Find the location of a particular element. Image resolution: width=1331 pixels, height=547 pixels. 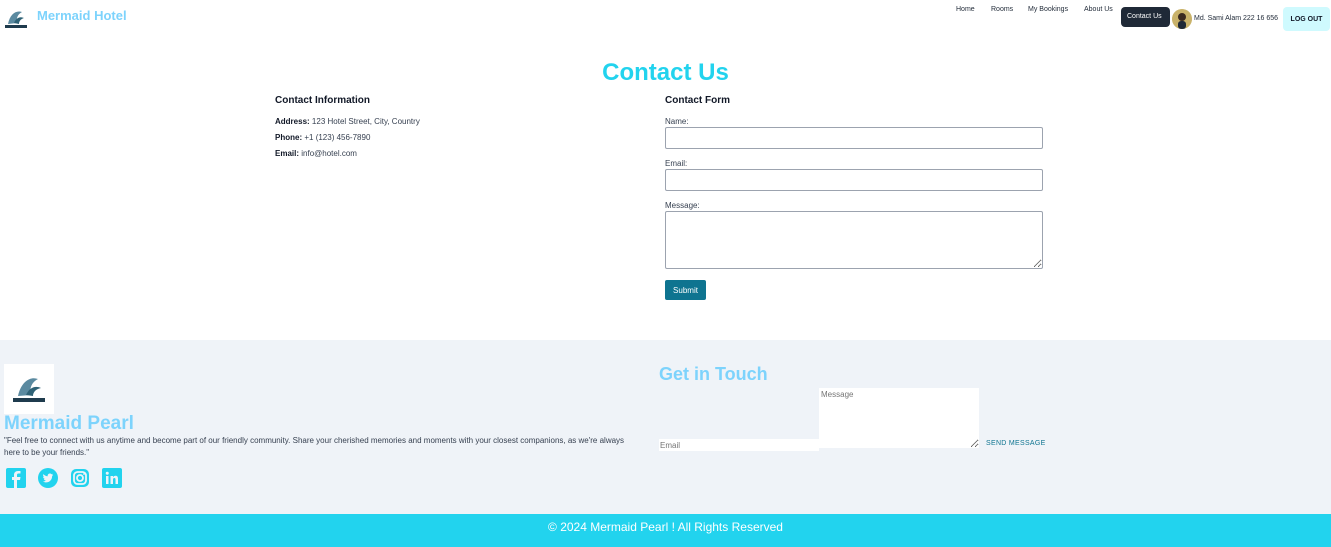

nav-rooms: Rooms is located at coordinates (1002, 10).